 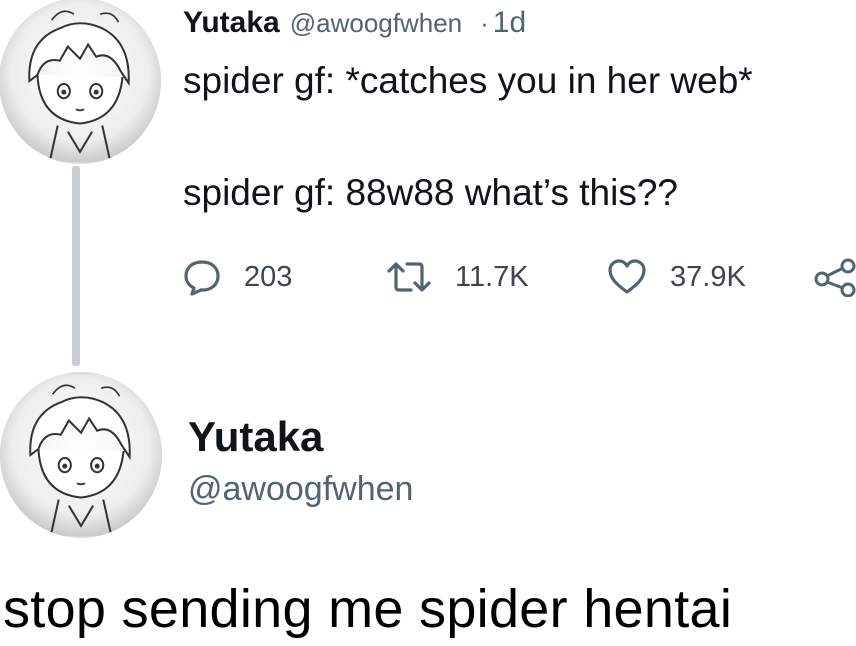 What do you see at coordinates (468, 80) in the screenshot?
I see `tweet-text-line: spider gf: *catches you in her web*` at bounding box center [468, 80].